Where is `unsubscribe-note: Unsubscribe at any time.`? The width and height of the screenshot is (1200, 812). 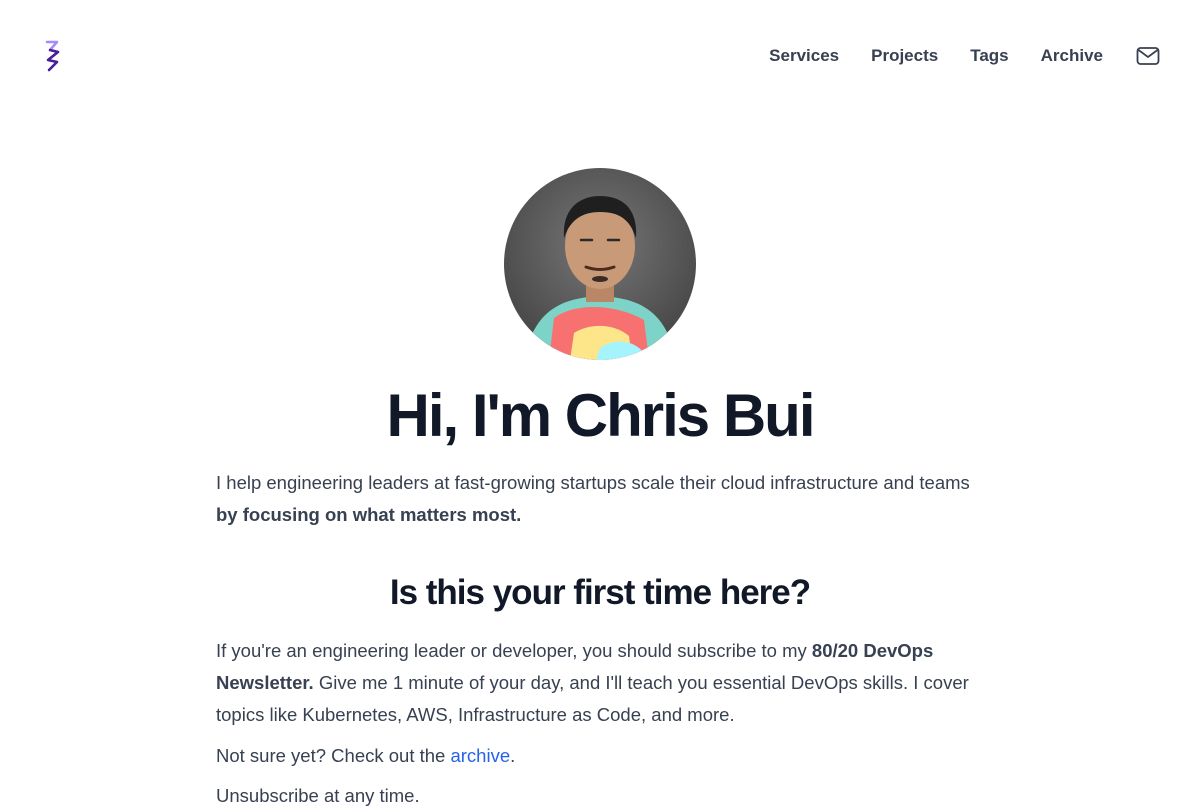
unsubscribe-note: Unsubscribe at any time. is located at coordinates (318, 795).